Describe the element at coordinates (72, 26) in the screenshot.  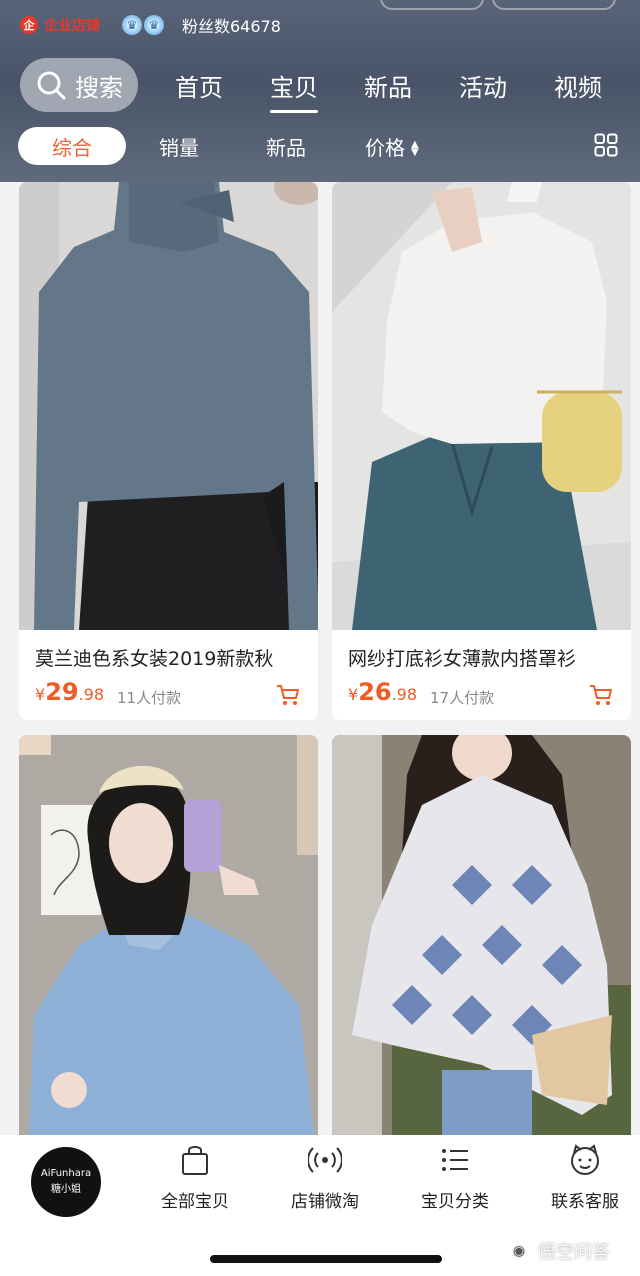
I see `shop-badge-label: 企业店铺` at that location.